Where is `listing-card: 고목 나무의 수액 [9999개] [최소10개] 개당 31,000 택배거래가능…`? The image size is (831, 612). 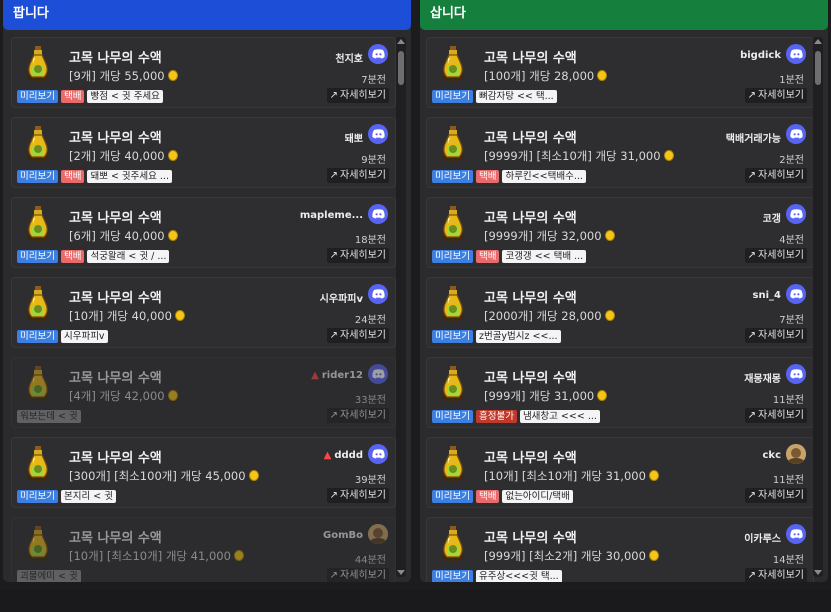
listing-card: 고목 나무의 수액 [9999개] [최소10개] 개당 31,000 택배거래가능… is located at coordinates (620, 152).